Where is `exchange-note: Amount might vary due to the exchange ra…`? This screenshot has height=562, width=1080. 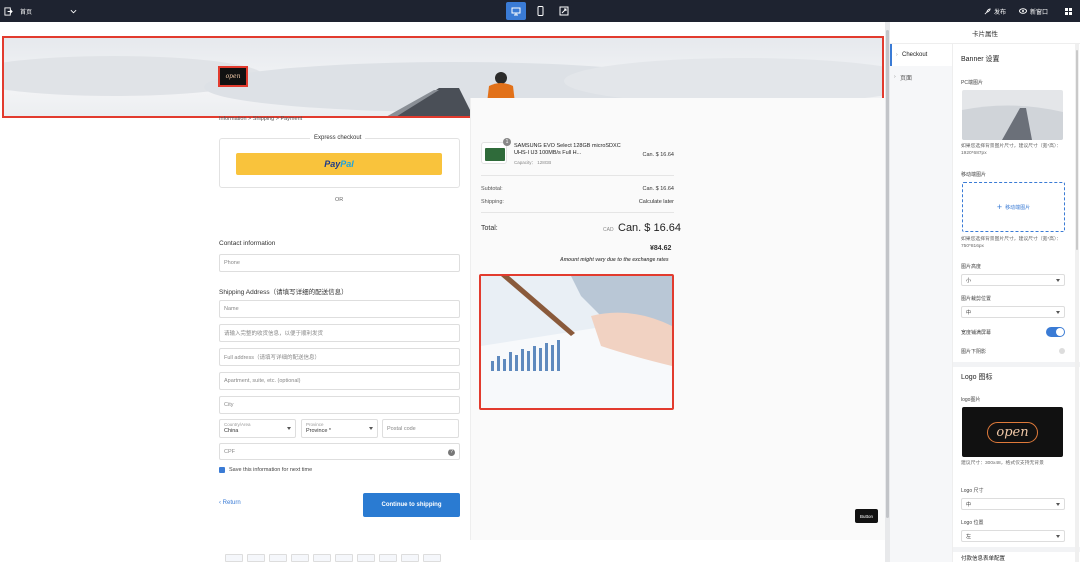
exchange-note: Amount might vary due to the exchange ra… is located at coordinates (614, 260).